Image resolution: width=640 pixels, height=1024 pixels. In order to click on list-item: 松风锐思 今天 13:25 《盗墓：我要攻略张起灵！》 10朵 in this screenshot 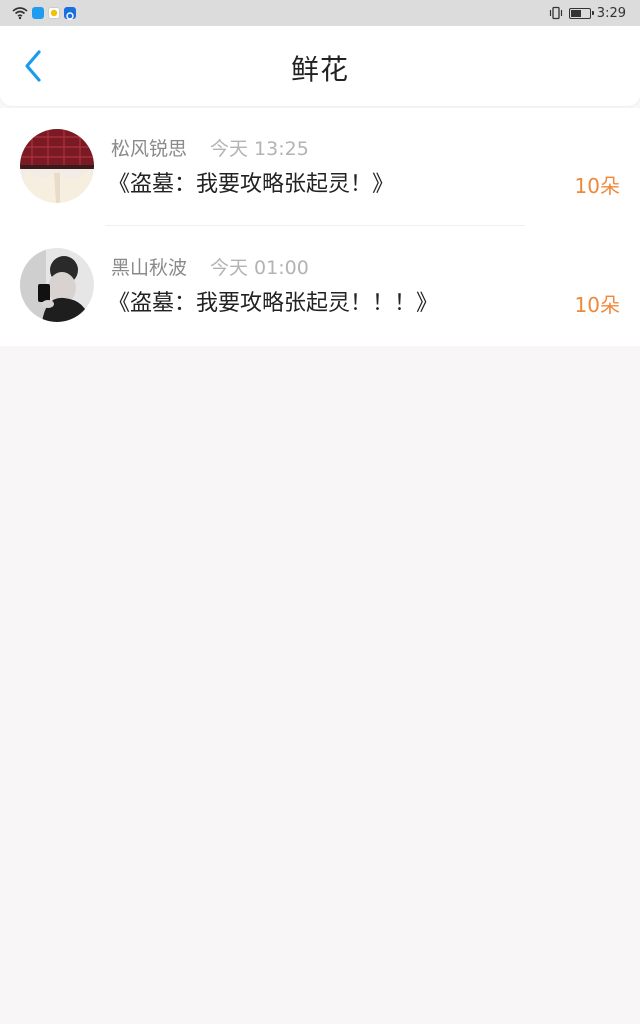, I will do `click(320, 167)`.